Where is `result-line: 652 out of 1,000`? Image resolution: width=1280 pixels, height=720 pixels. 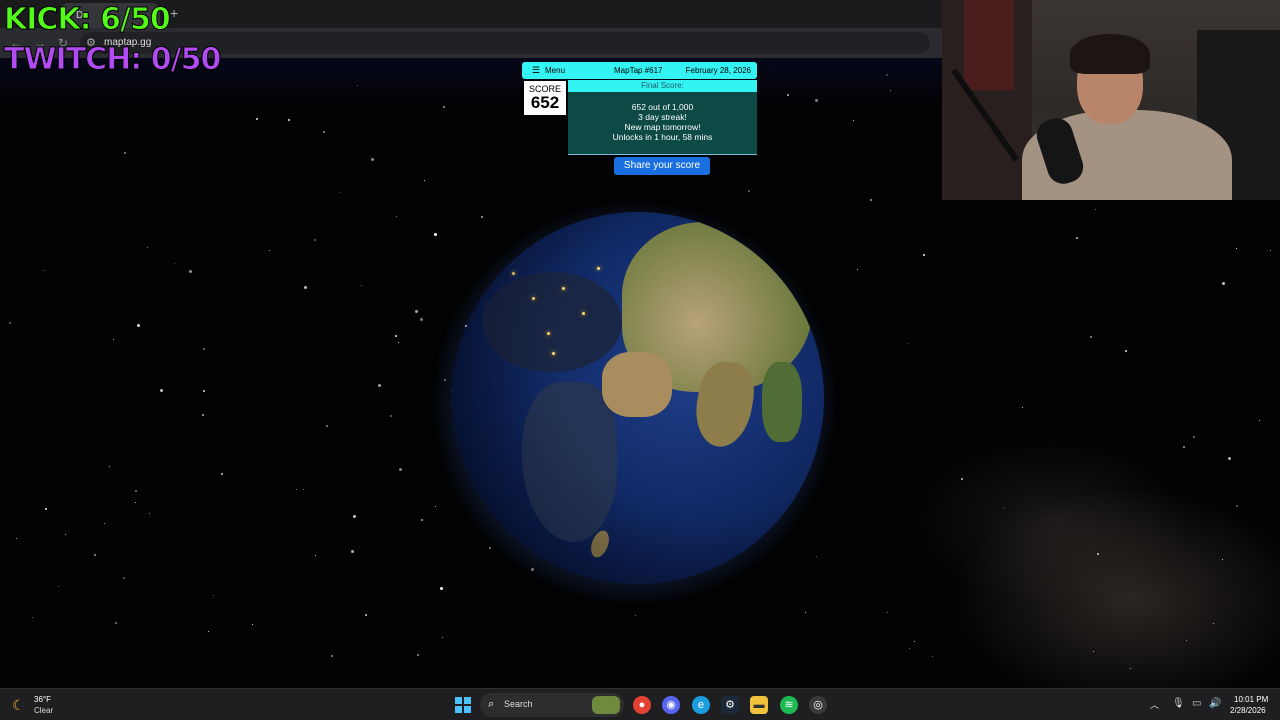 result-line: 652 out of 1,000 is located at coordinates (662, 107).